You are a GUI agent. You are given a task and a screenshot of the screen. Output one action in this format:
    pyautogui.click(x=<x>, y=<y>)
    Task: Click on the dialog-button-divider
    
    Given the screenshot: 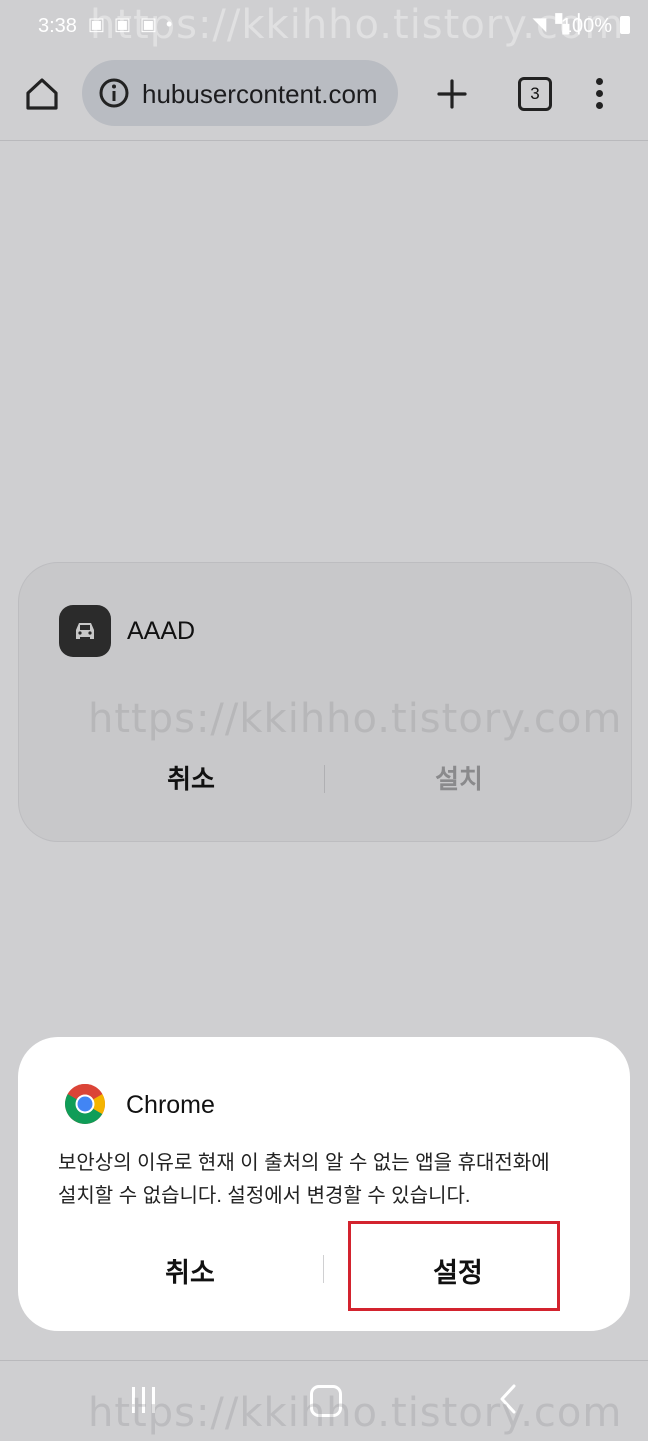 What is the action you would take?
    pyautogui.click(x=323, y=1269)
    